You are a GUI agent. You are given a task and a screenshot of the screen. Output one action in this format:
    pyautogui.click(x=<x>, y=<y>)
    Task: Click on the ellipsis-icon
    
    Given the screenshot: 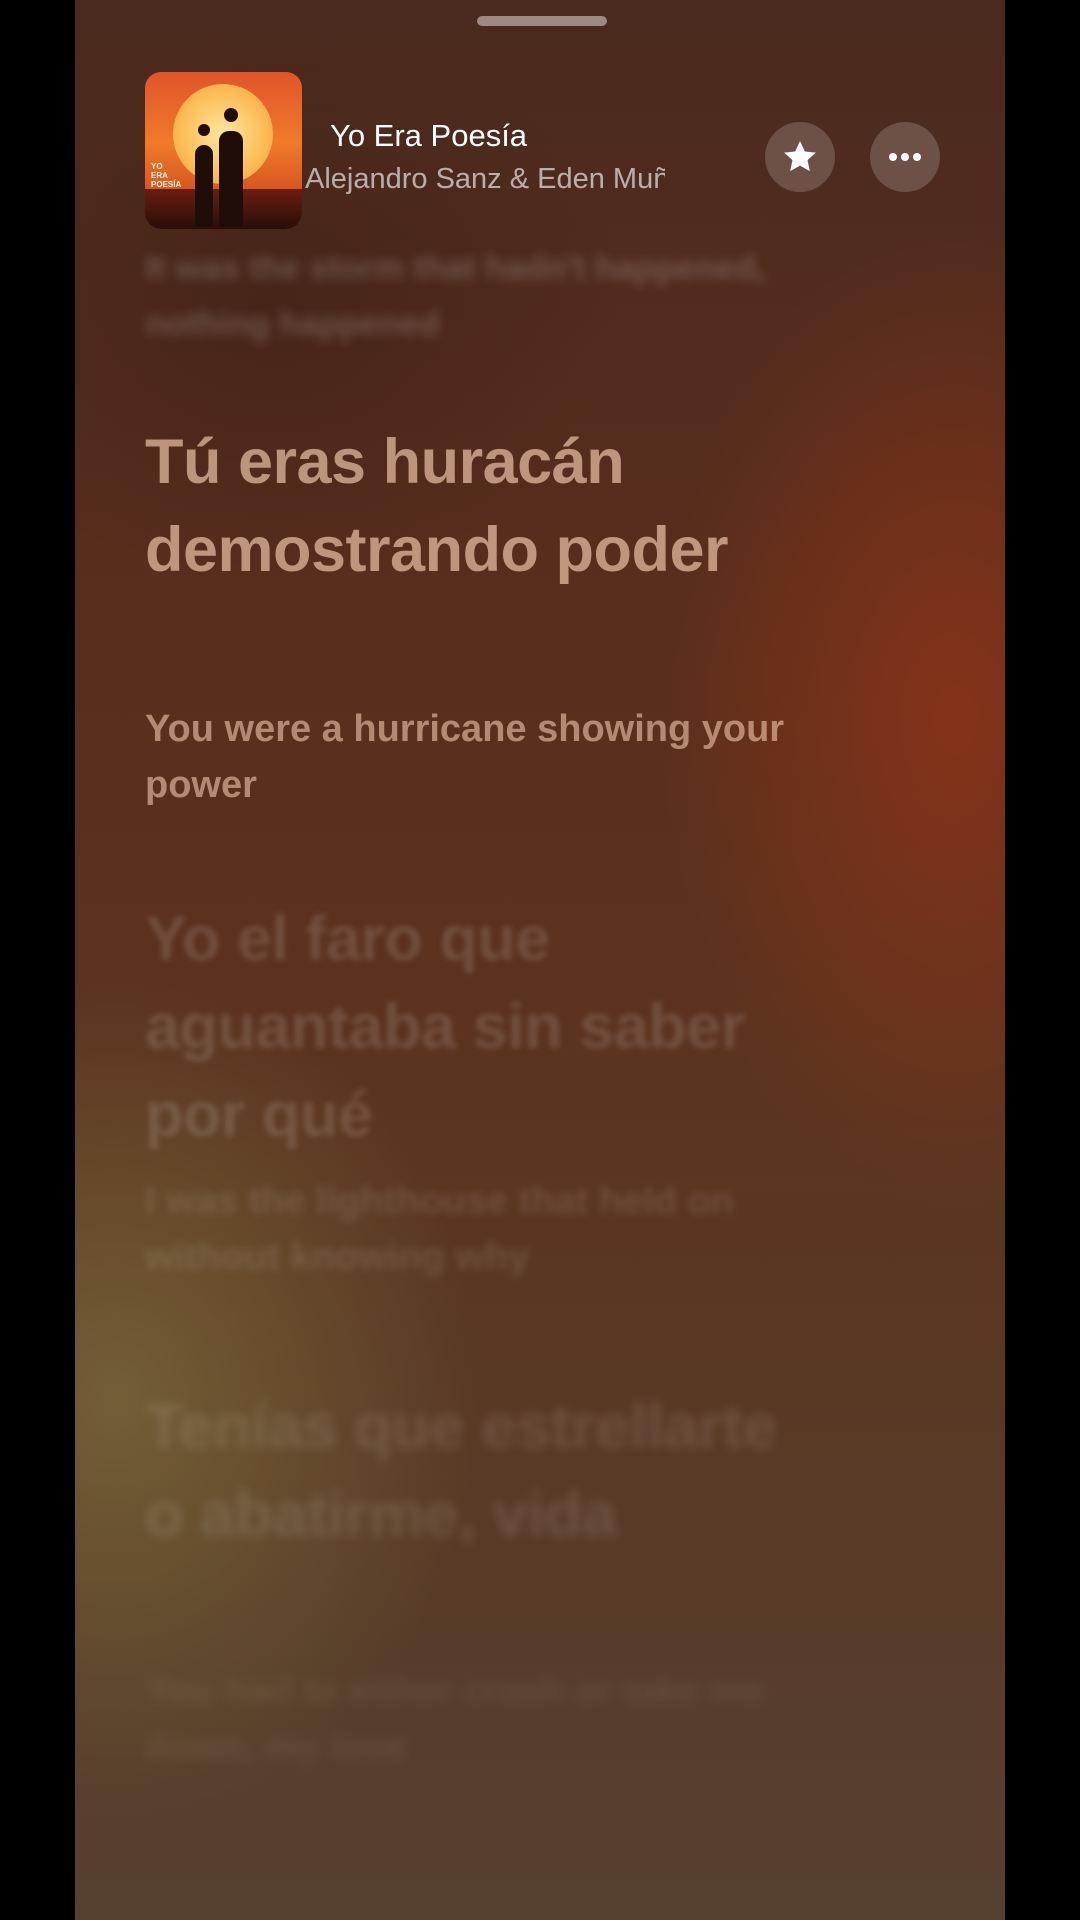 What is the action you would take?
    pyautogui.click(x=905, y=157)
    